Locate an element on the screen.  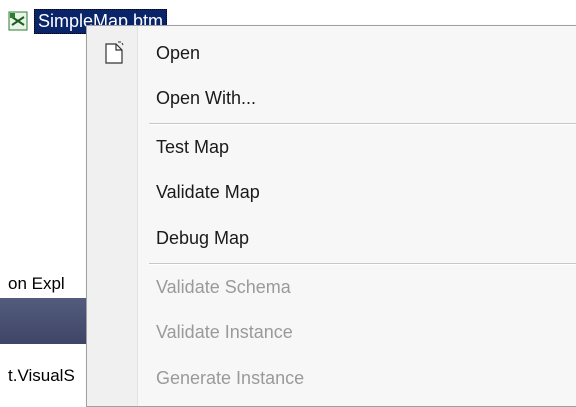
menu-item-validate-schema: Validate Schema is located at coordinates (331, 287).